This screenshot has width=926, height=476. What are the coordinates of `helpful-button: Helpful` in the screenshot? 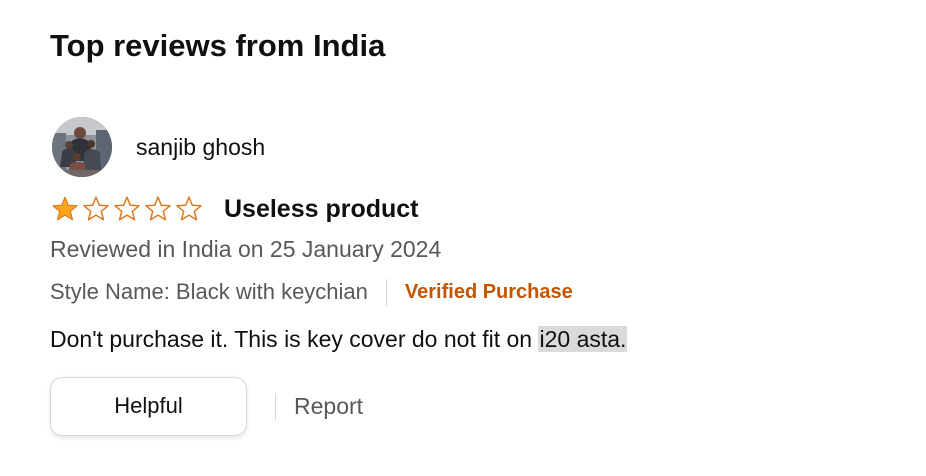 It's located at (148, 406).